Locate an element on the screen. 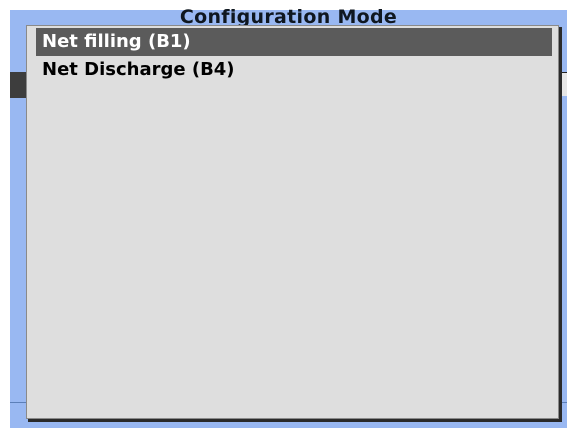 This screenshot has width=567, height=428. dropdown-option-net-filling: Net filling (B1) is located at coordinates (294, 42).